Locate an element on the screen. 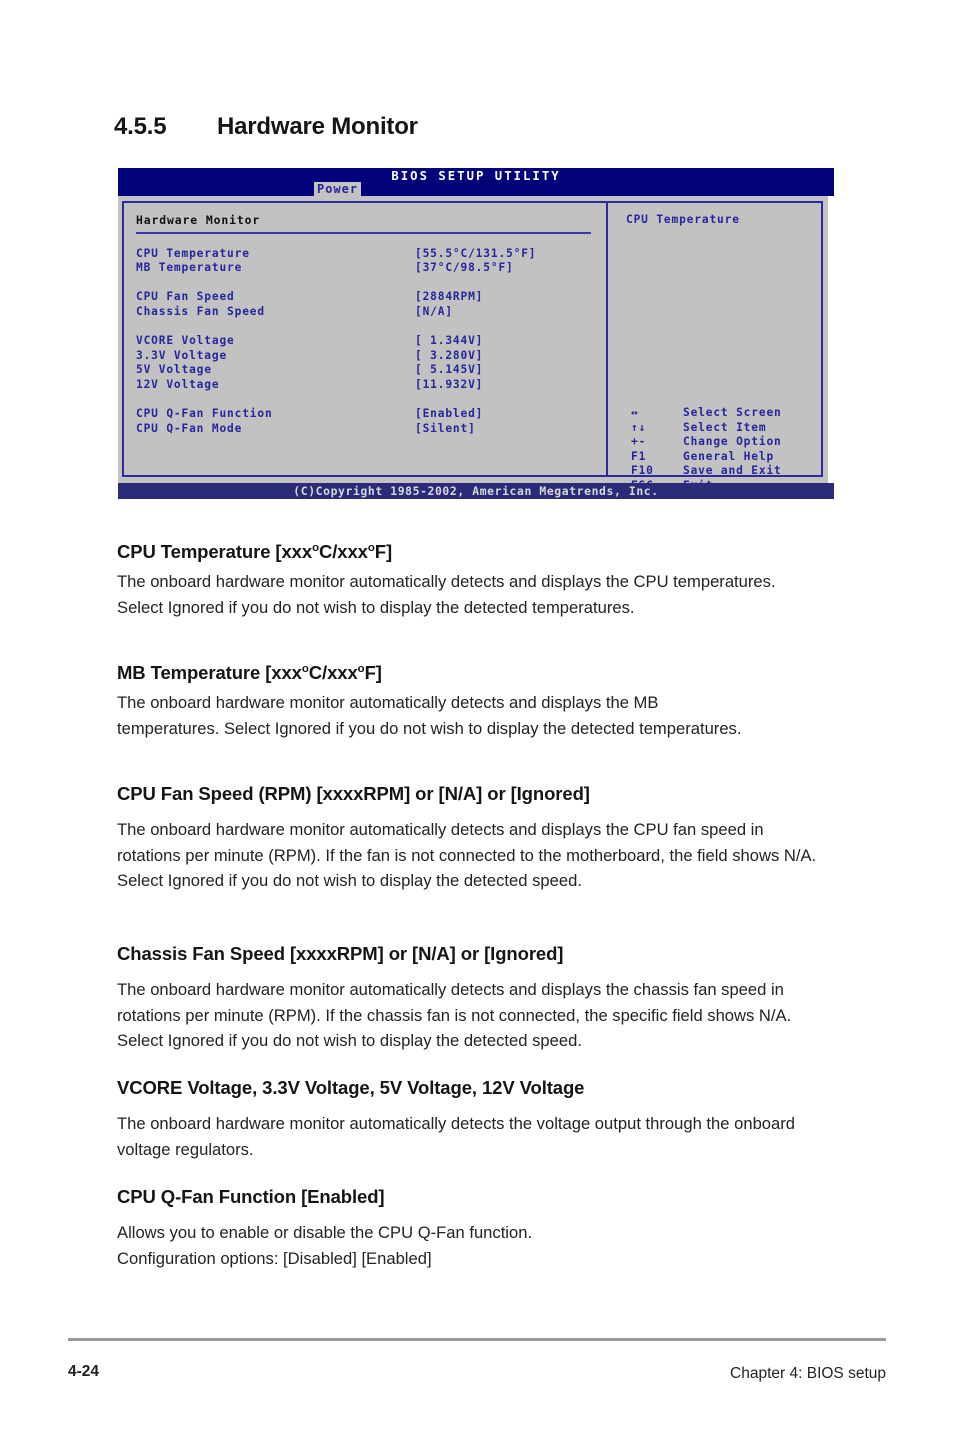 This screenshot has width=954, height=1438. bios-row: 3.3V Voltage [ 3.280V] is located at coordinates (371, 356).